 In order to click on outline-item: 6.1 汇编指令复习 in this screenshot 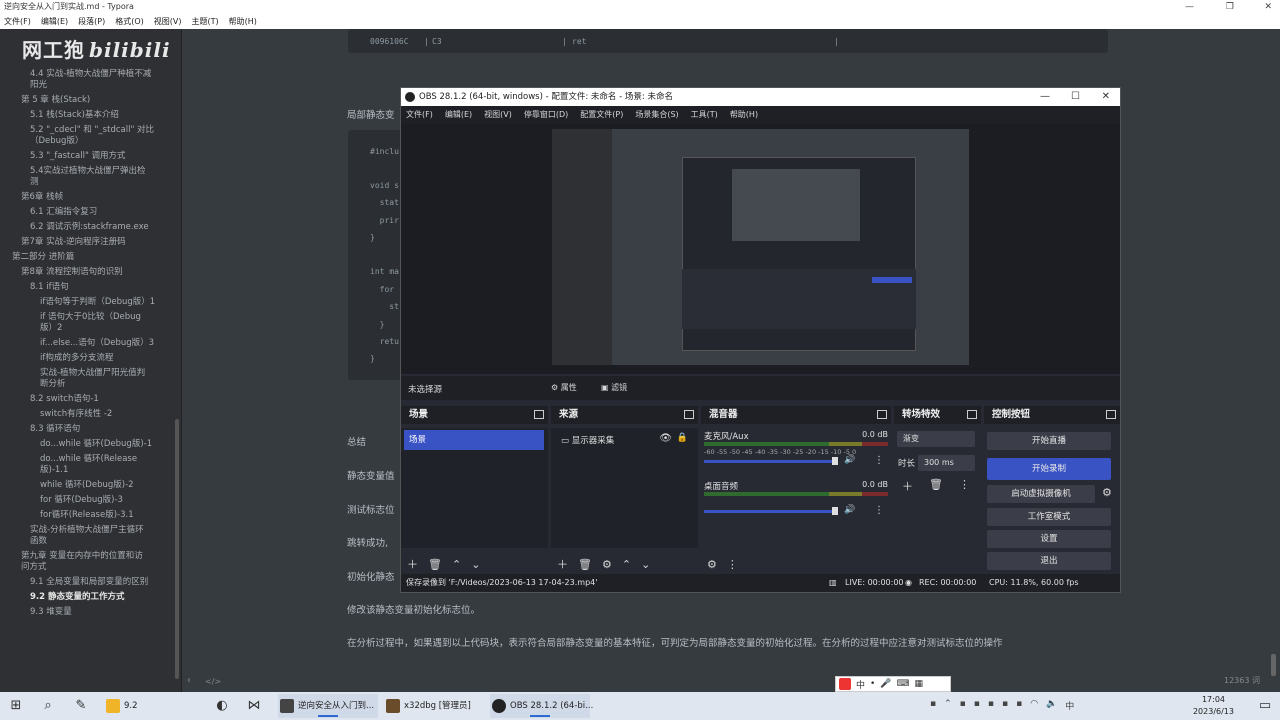, I will do `click(90, 212)`.